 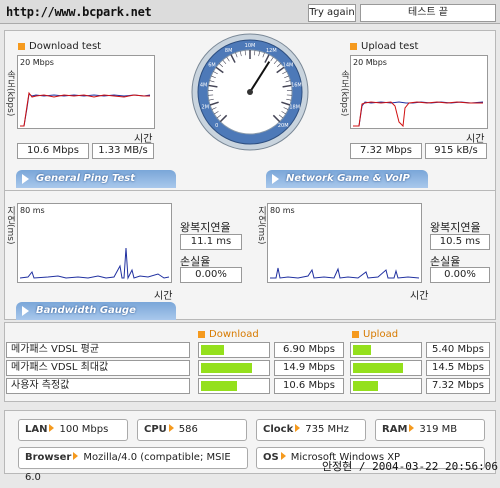 I want to click on sysinfo-lan: LAN100 Mbps, so click(x=73, y=430).